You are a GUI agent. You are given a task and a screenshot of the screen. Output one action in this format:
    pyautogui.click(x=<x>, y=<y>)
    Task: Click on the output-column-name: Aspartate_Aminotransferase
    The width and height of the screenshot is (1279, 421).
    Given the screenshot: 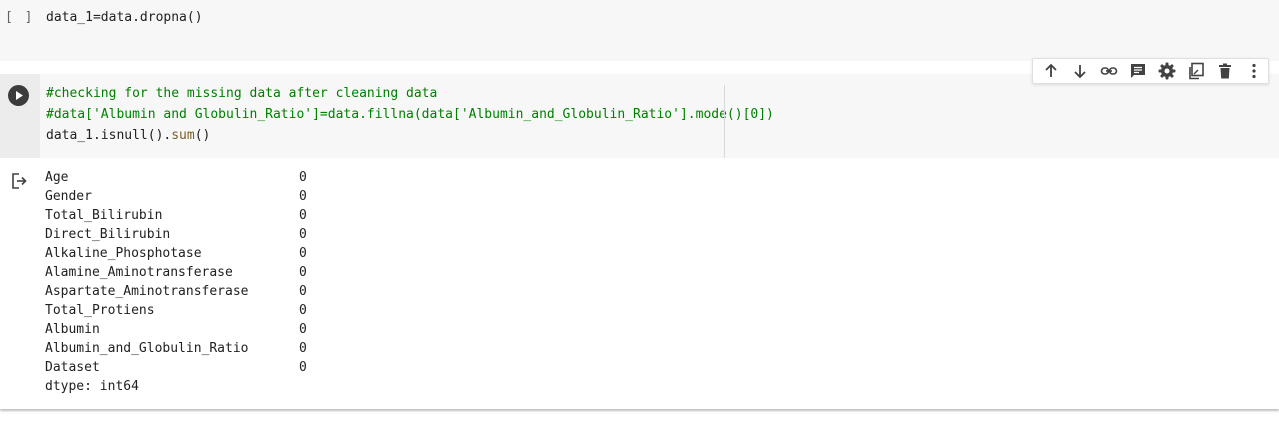 What is the action you would take?
    pyautogui.click(x=147, y=291)
    